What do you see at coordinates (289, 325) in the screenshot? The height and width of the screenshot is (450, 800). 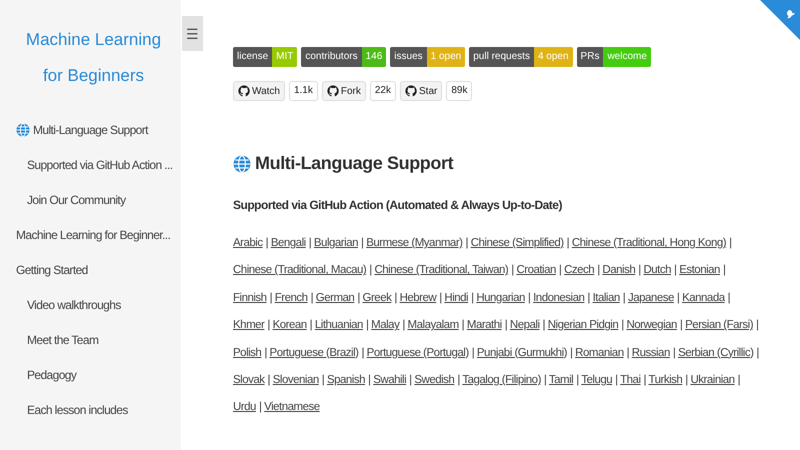 I see `language-link: Korean` at bounding box center [289, 325].